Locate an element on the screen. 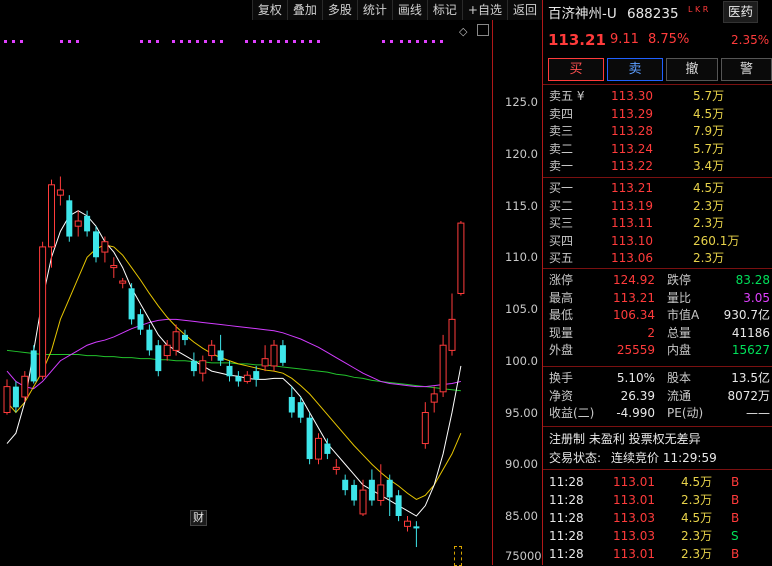 The width and height of the screenshot is (772, 566). trade-row: 11:28 113.01 4.5万 B is located at coordinates (657, 482).